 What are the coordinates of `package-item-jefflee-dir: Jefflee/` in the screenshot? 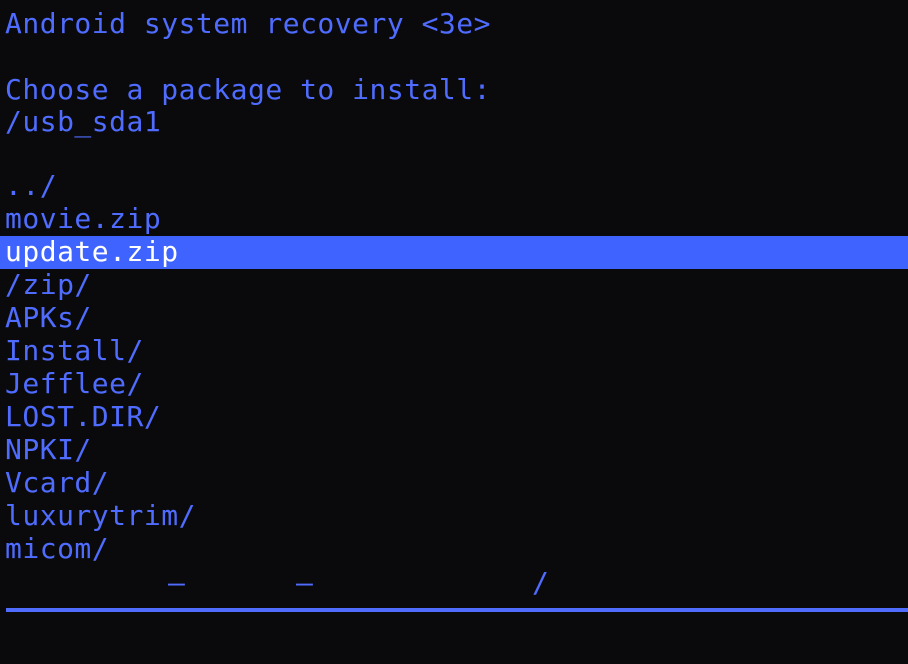 It's located at (454, 384).